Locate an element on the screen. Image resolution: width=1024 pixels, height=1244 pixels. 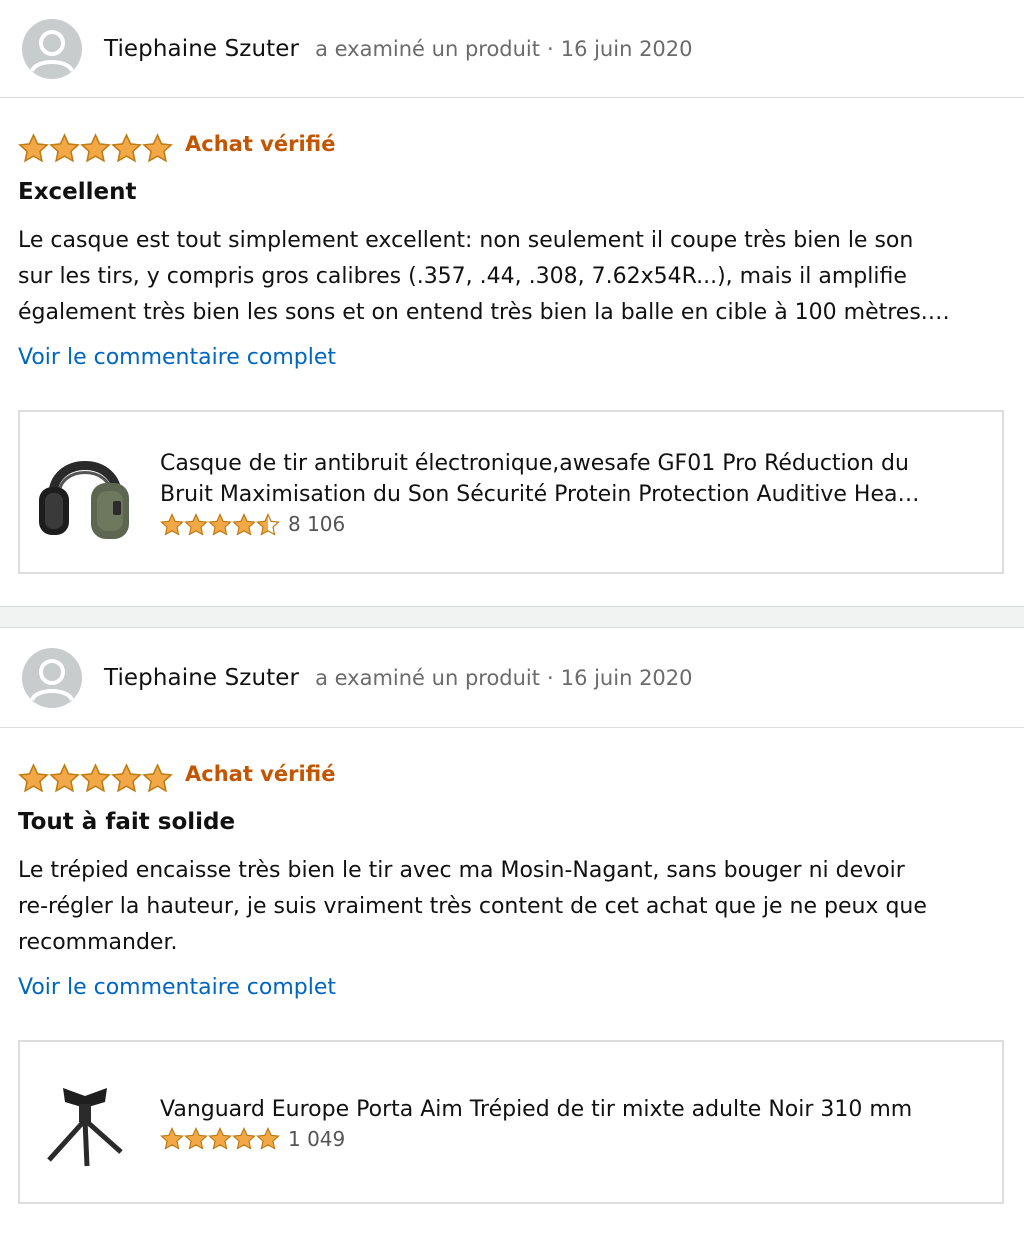
review-title: Tout à fait solide is located at coordinates (127, 822).